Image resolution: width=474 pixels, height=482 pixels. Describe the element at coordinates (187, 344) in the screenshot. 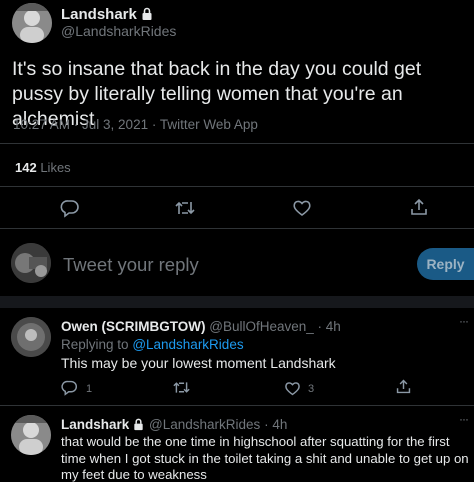

I see `replying-to-handle: @LandsharkRides` at that location.